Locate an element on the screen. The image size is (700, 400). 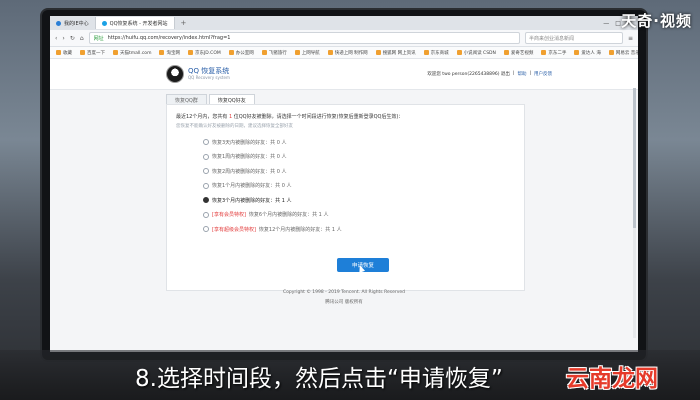
logo-title: QQ 恢复系统 is located at coordinates (209, 71).